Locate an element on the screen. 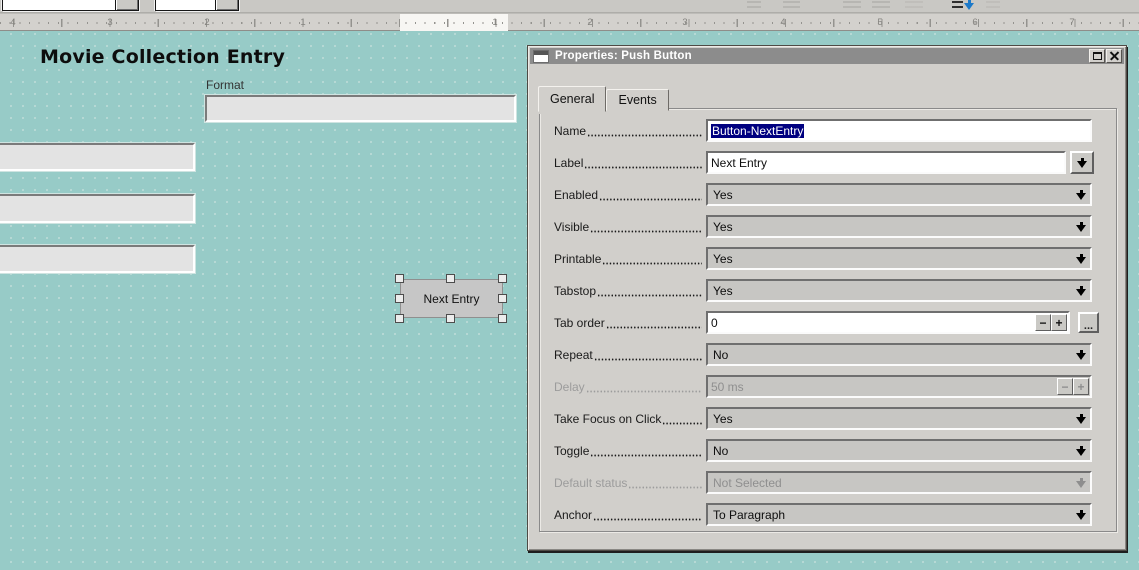 This screenshot has height=570, width=1139. next-entry-button: Next Entry is located at coordinates (451, 298).